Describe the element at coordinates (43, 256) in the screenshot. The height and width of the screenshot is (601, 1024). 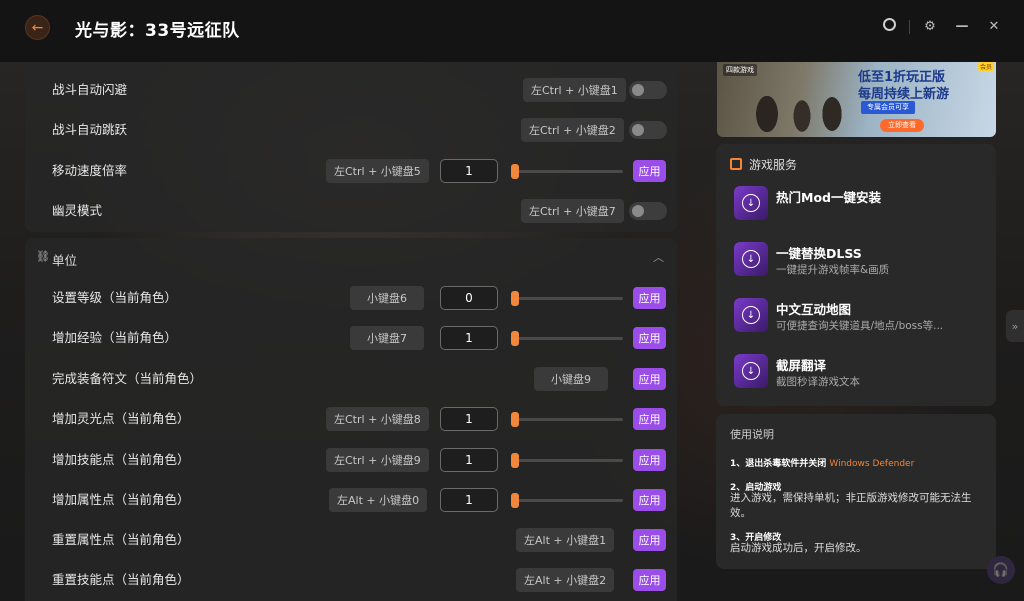
I see `nodes-icon: ⛓` at that location.